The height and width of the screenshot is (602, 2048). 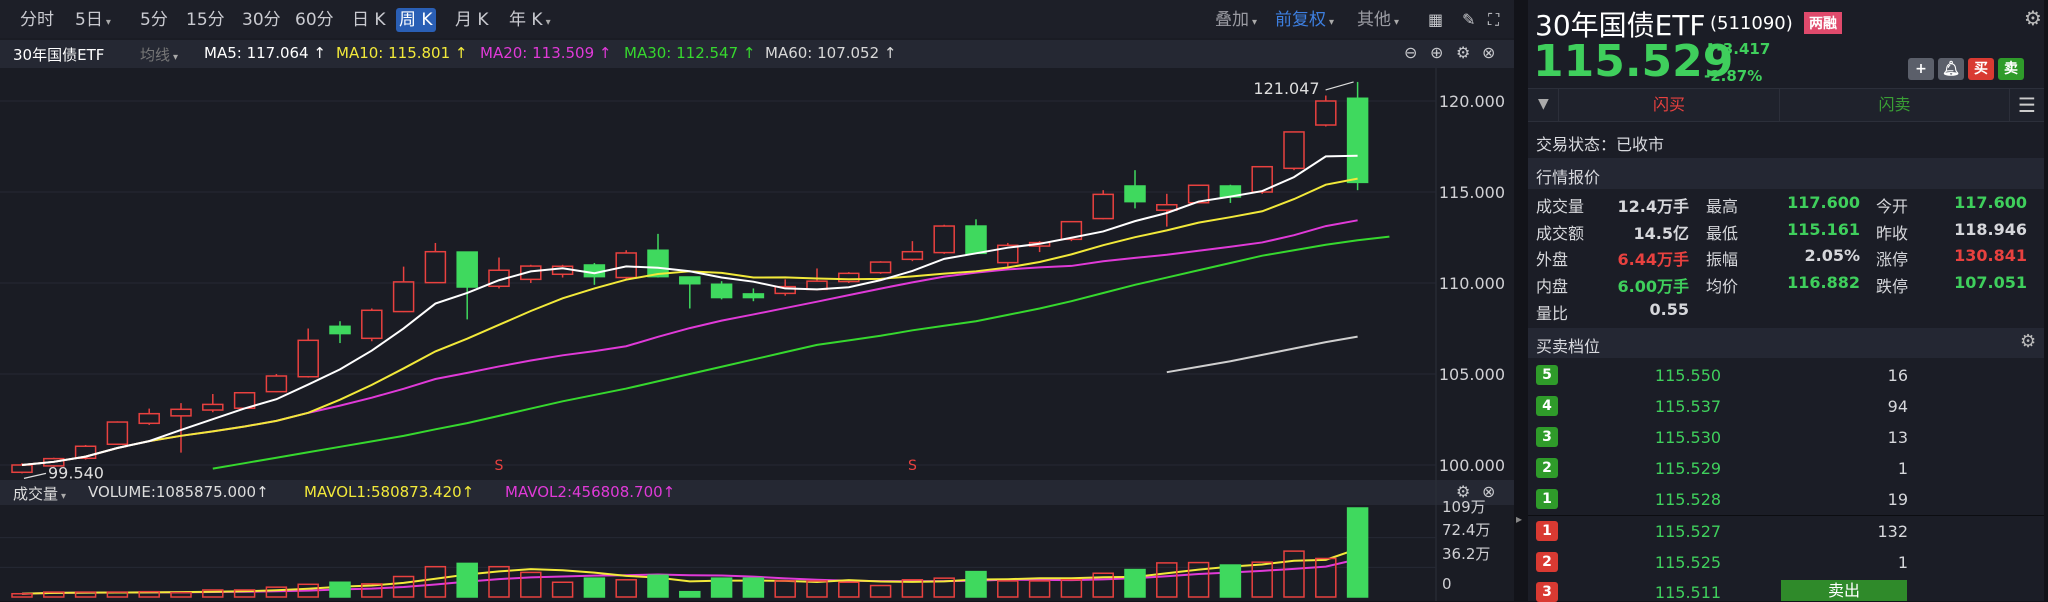 I want to click on sell-button: 卖, so click(x=2011, y=69).